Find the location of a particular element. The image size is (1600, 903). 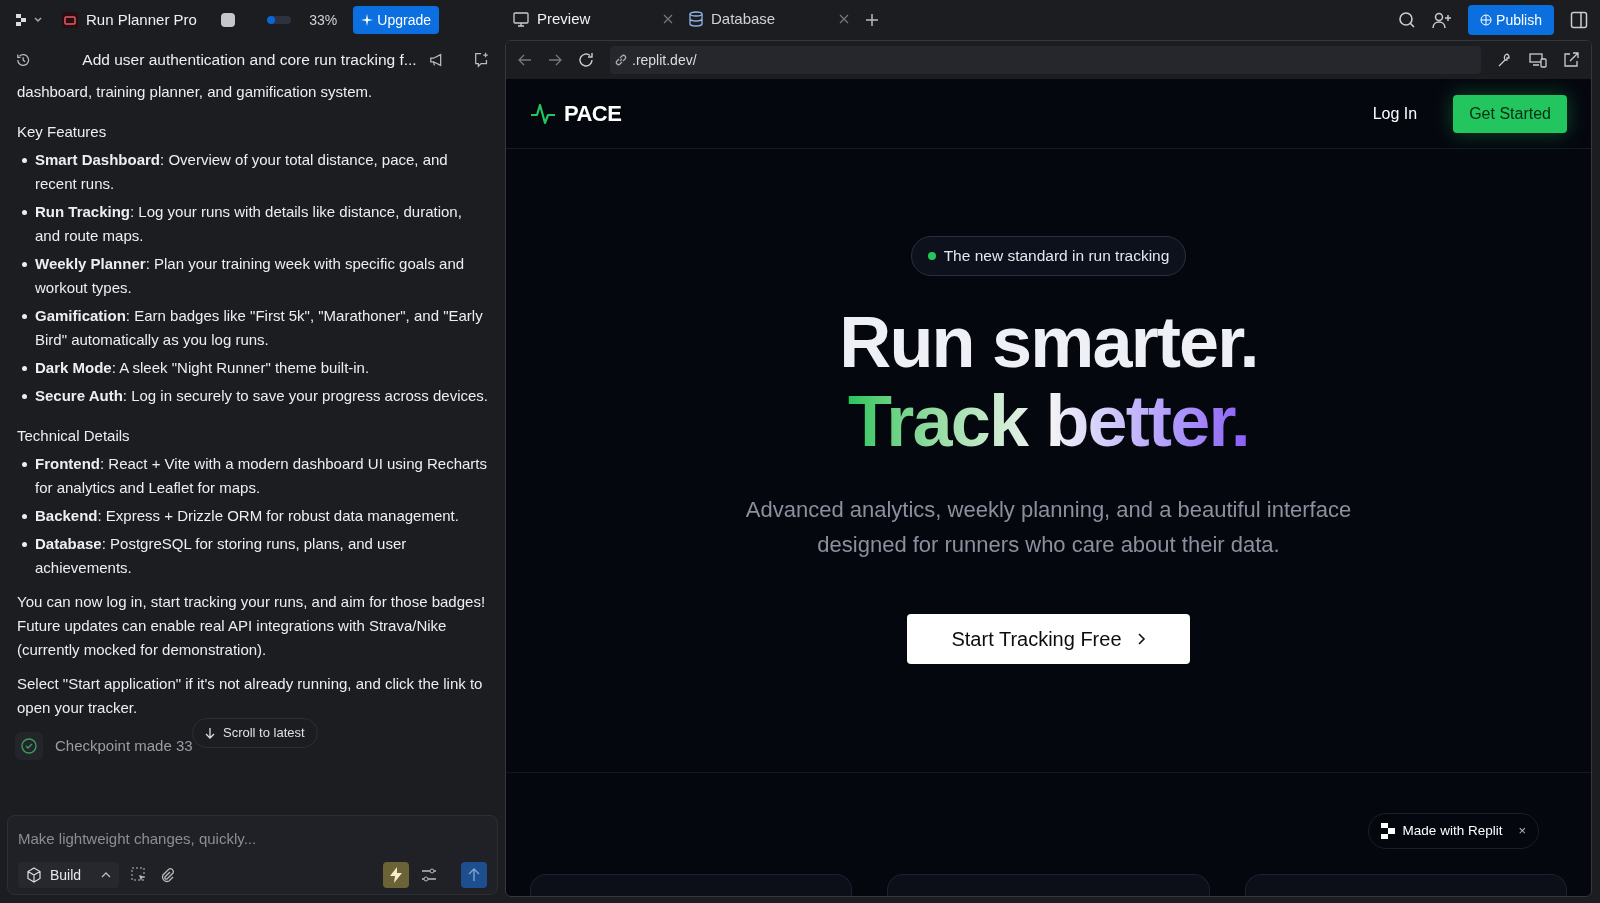

monitor-icon is located at coordinates (521, 19).